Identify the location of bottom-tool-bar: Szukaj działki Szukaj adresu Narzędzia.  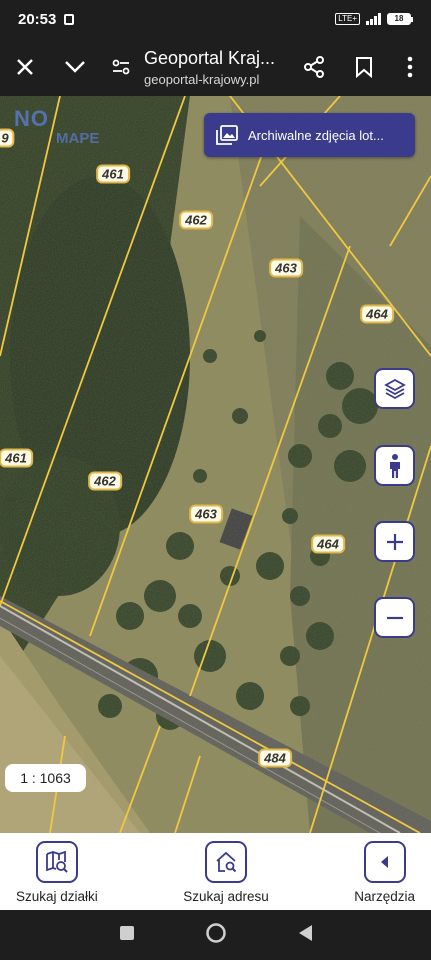
(215, 871).